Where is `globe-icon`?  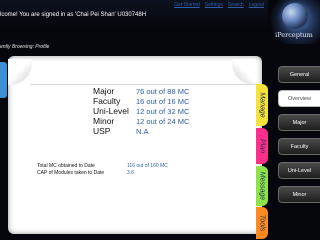 globe-icon is located at coordinates (295, 16).